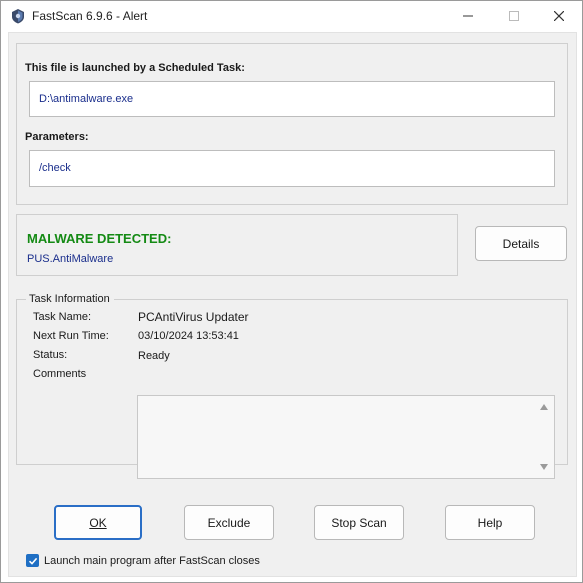  I want to click on close-button, so click(559, 16).